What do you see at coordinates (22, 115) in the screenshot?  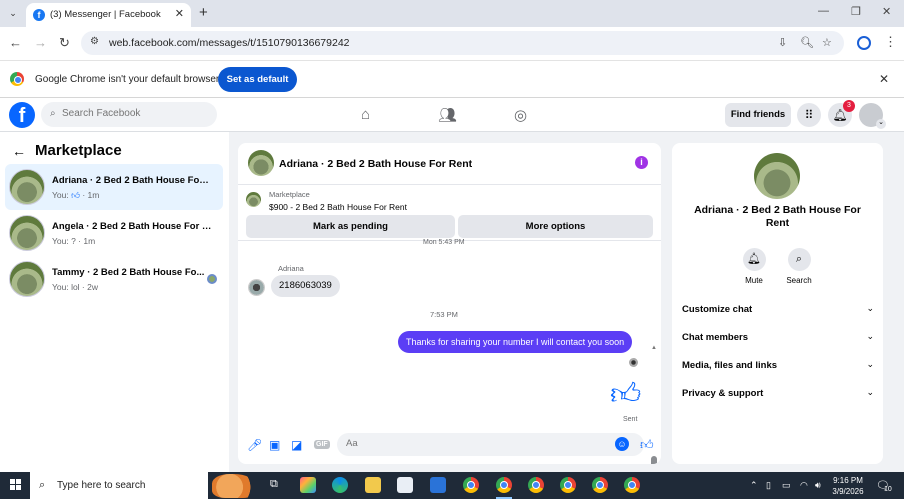 I see `facebook-logo-icon: f` at bounding box center [22, 115].